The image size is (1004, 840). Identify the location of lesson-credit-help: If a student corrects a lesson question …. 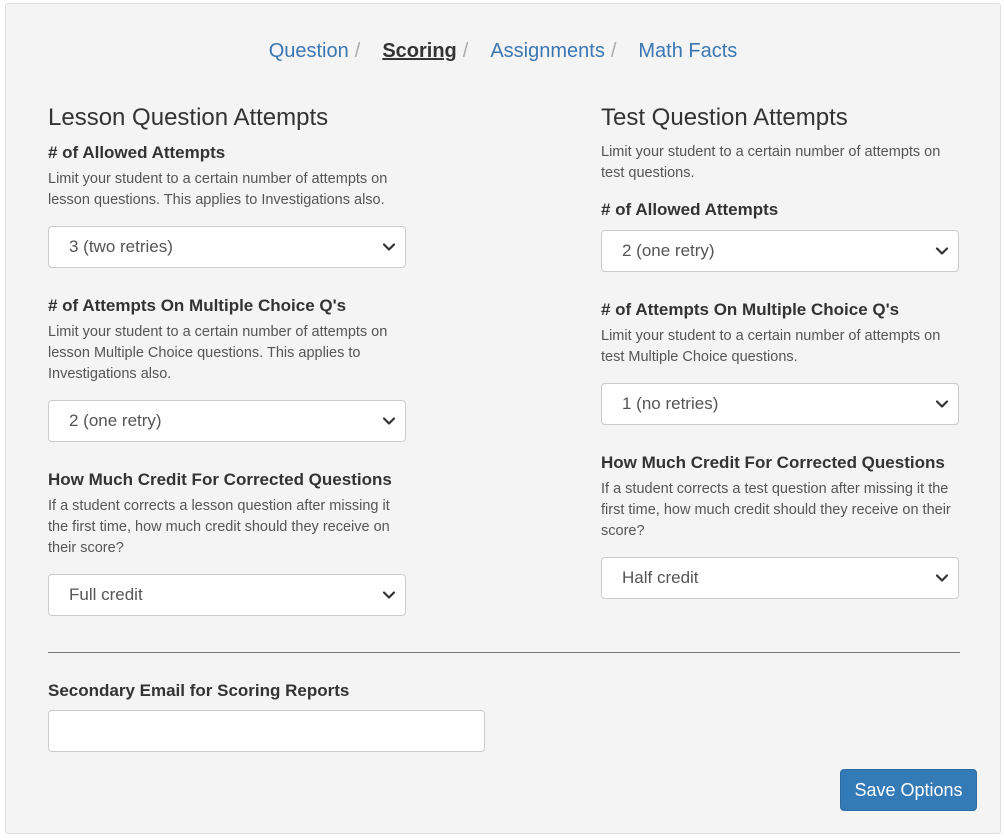
(219, 527).